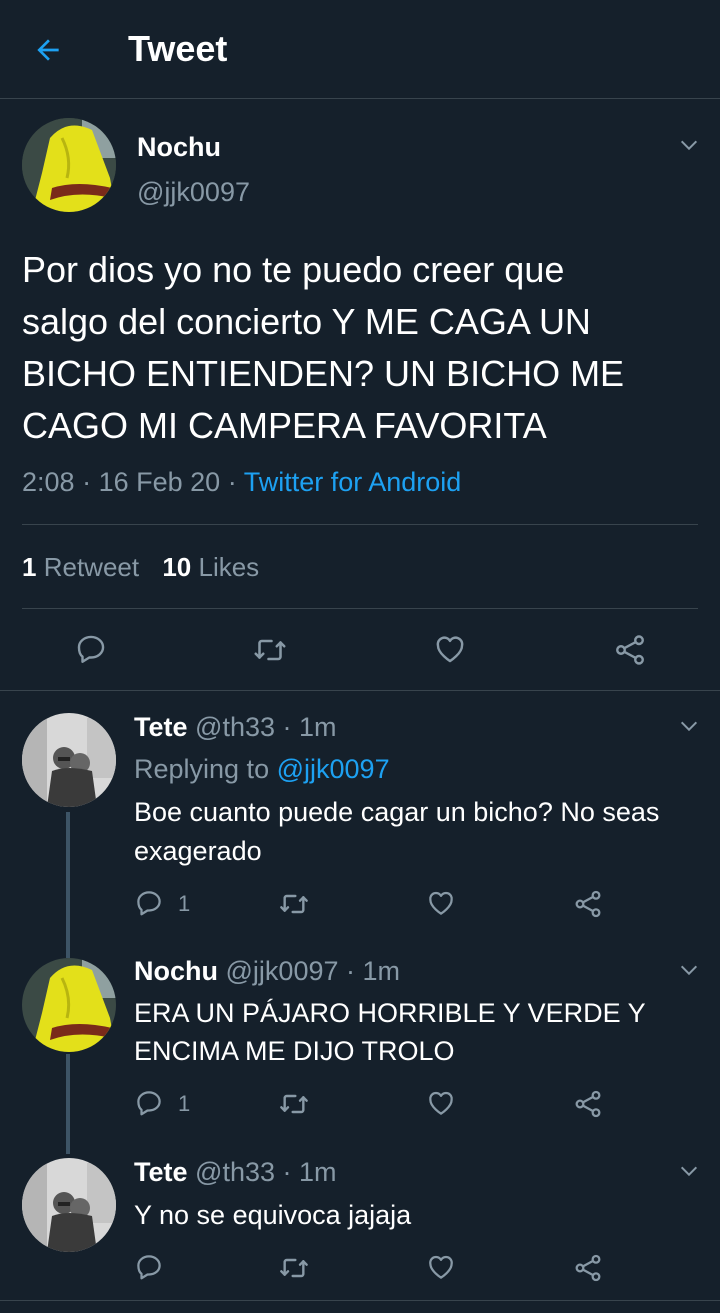  I want to click on reply-header: Nochu @jjk0097 · 1m, so click(267, 971).